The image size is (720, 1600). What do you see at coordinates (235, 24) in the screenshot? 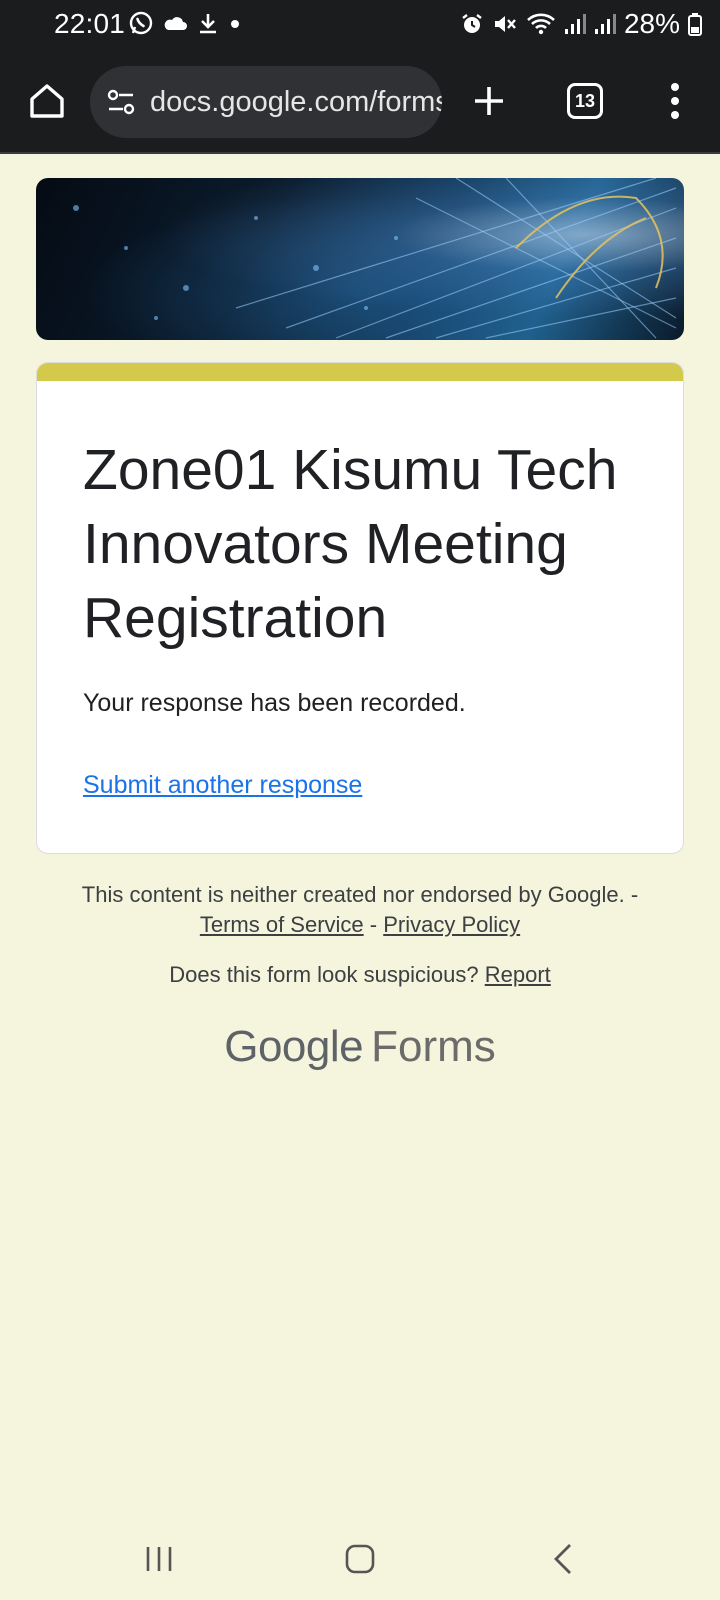
I see `dot-icon` at bounding box center [235, 24].